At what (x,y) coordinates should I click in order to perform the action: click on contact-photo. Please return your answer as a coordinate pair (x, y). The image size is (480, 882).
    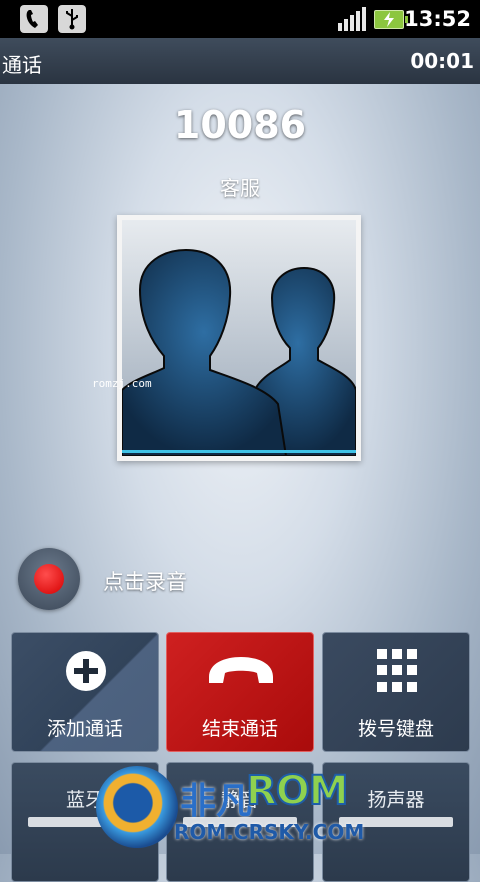
    Looking at the image, I should click on (239, 338).